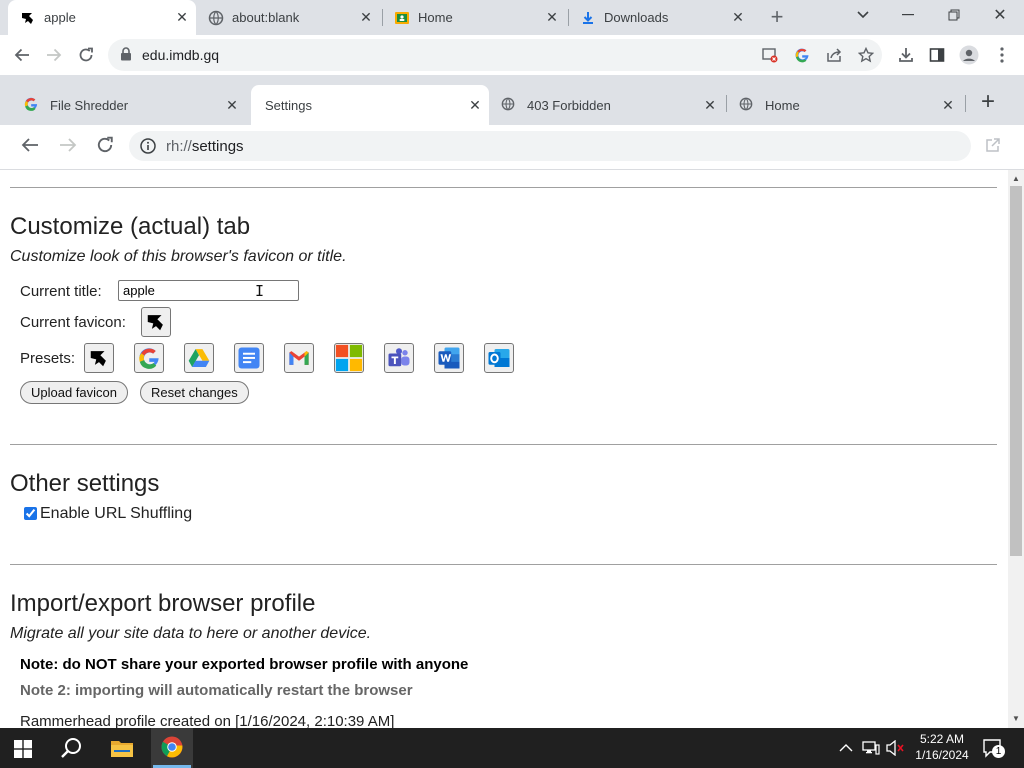  What do you see at coordinates (871, 750) in the screenshot?
I see `network-icon` at bounding box center [871, 750].